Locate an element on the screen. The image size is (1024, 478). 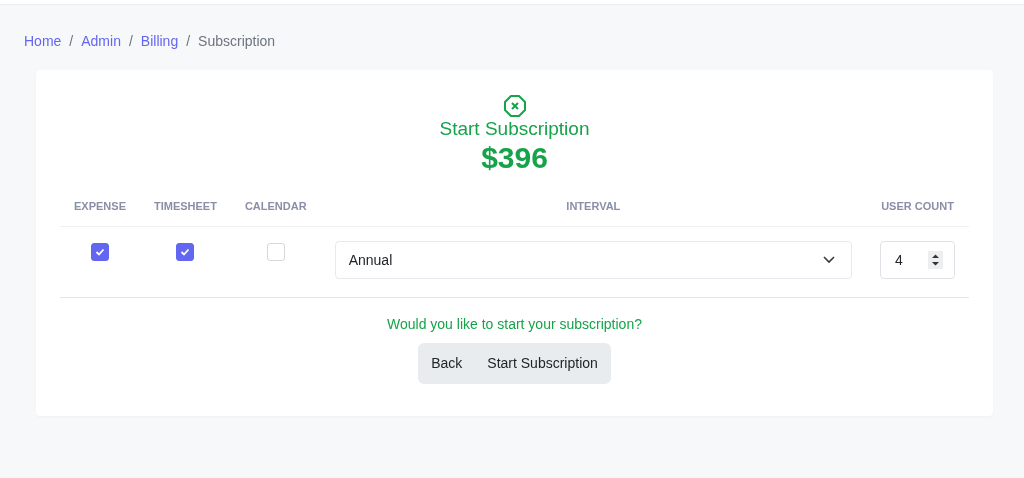
breadcrumb-current: Subscription is located at coordinates (237, 41).